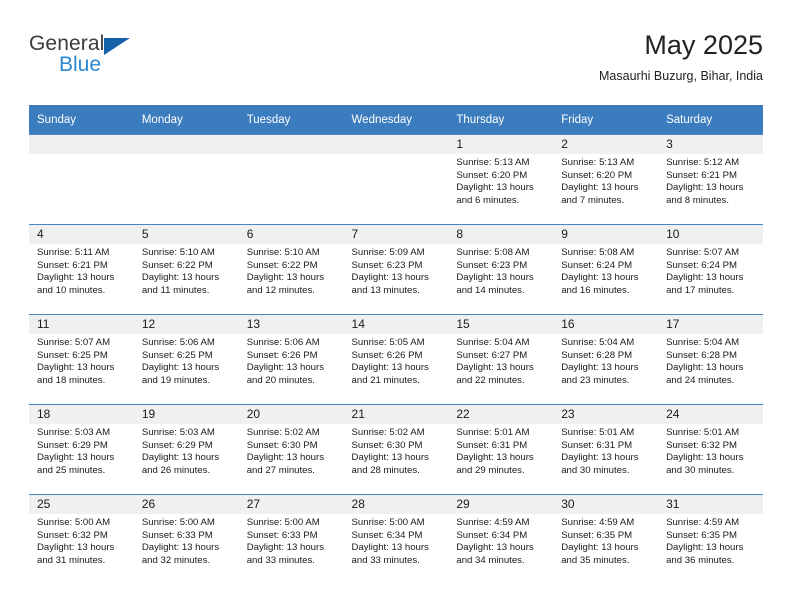 This screenshot has height=612, width=792. Describe the element at coordinates (600, 284) in the screenshot. I see `daylight-text: Daylight: 13 hours and 16 minutes.` at that location.